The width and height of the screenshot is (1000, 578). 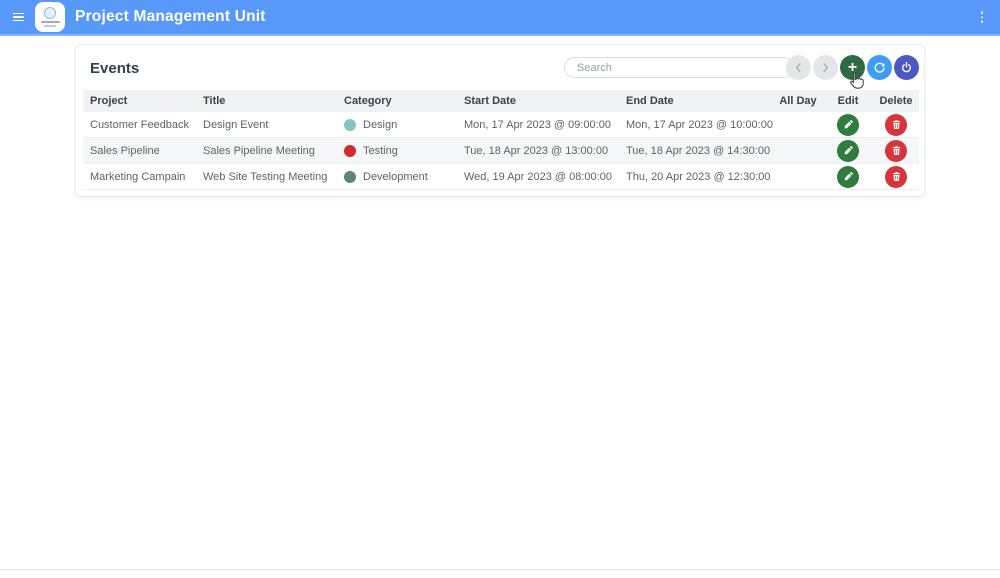 I want to click on logo-globe-icon, so click(x=50, y=12).